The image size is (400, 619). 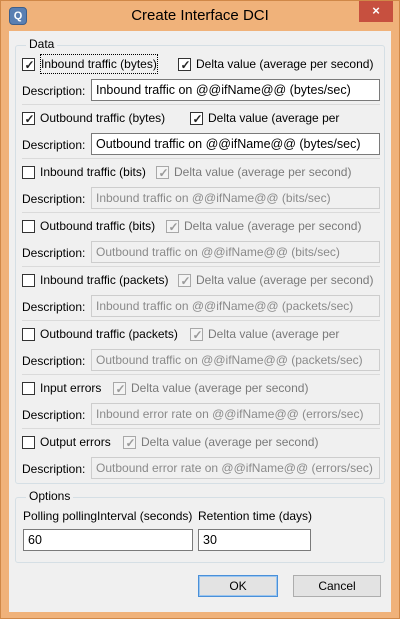 I want to click on close-icon: ×, so click(x=376, y=10).